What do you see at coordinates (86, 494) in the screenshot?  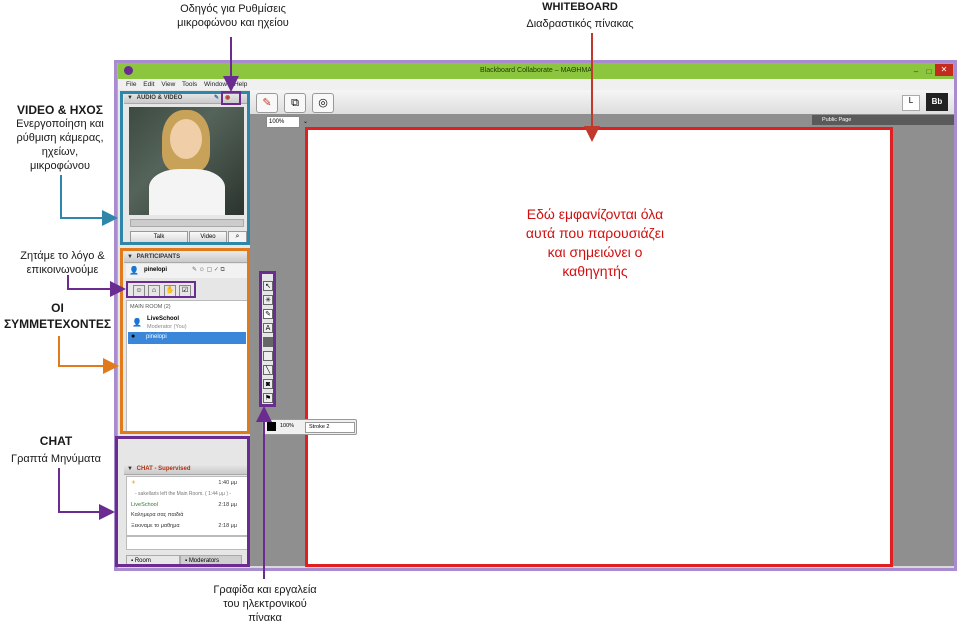 I see `chat-arrow` at bounding box center [86, 494].